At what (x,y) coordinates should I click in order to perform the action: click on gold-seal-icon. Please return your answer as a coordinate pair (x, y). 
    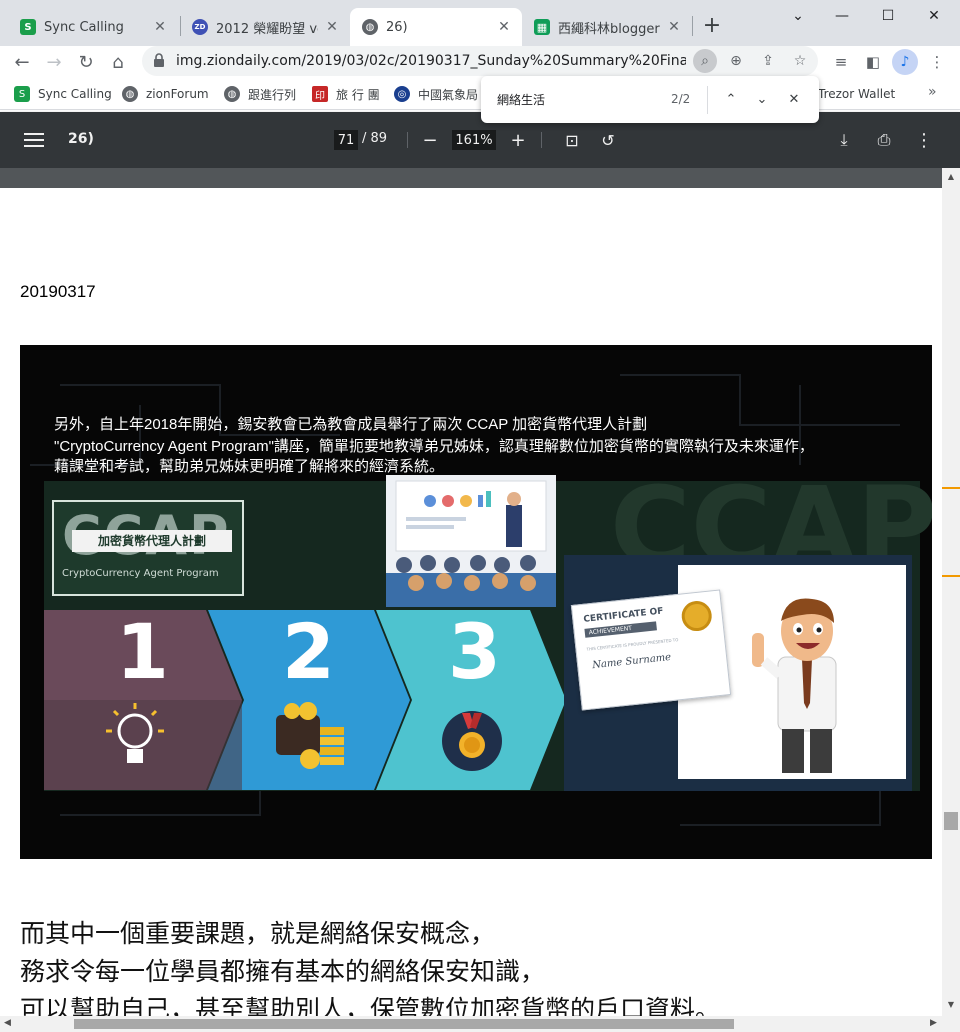
    Looking at the image, I should click on (697, 616).